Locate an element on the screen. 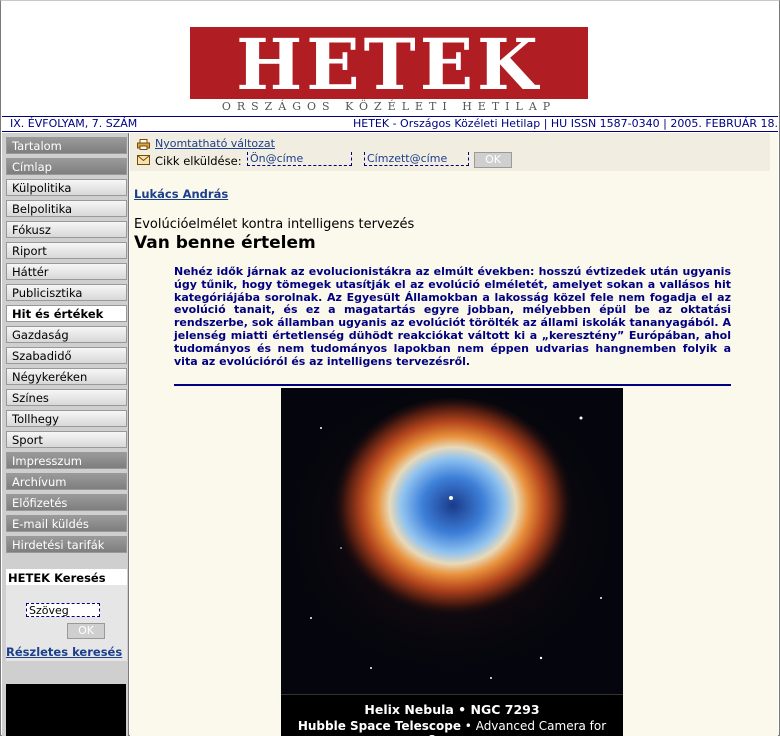 The width and height of the screenshot is (780, 736). search-input: Szöveg is located at coordinates (63, 610).